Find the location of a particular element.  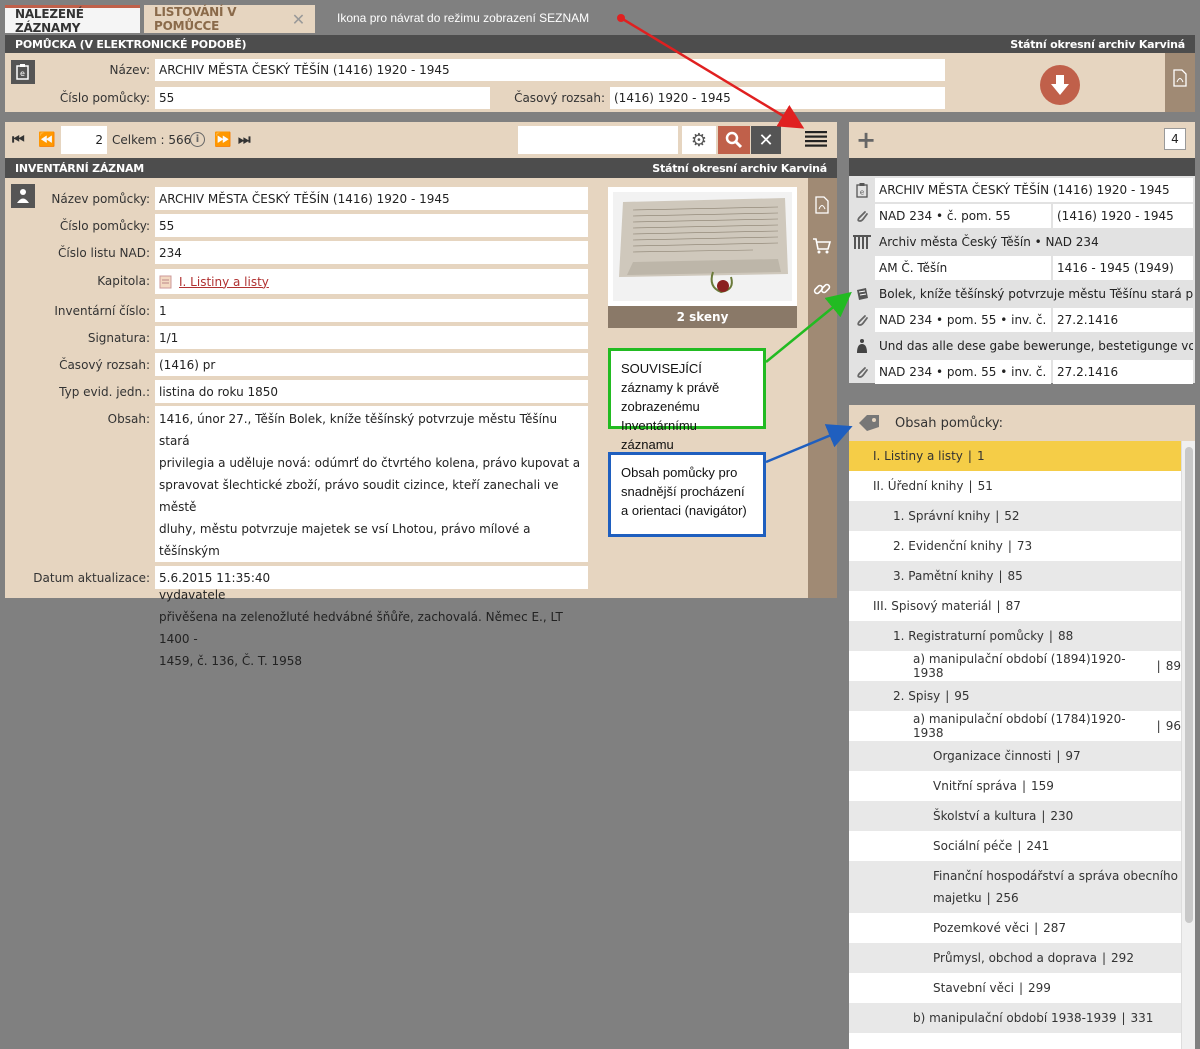

field-label: Číslo listu NAD: is located at coordinates (104, 253).